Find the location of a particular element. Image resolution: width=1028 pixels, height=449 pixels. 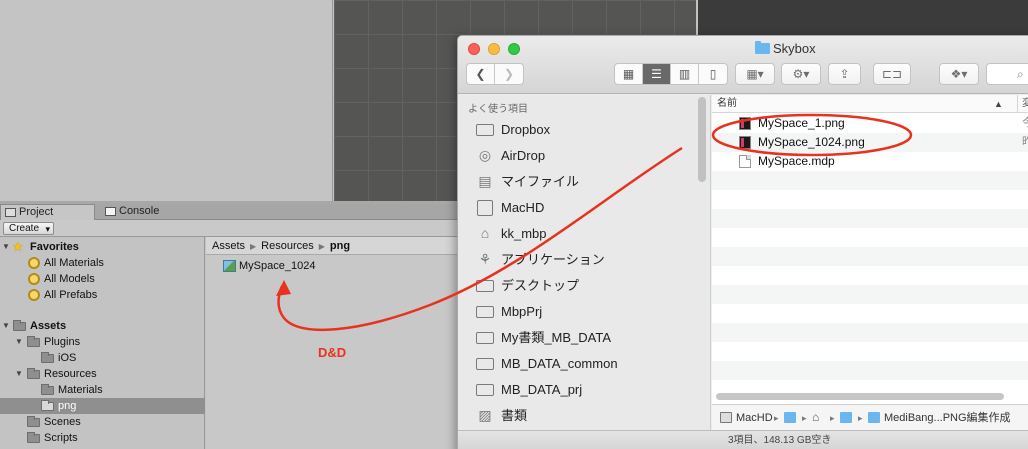

tree-item-png: png is located at coordinates (102, 406).